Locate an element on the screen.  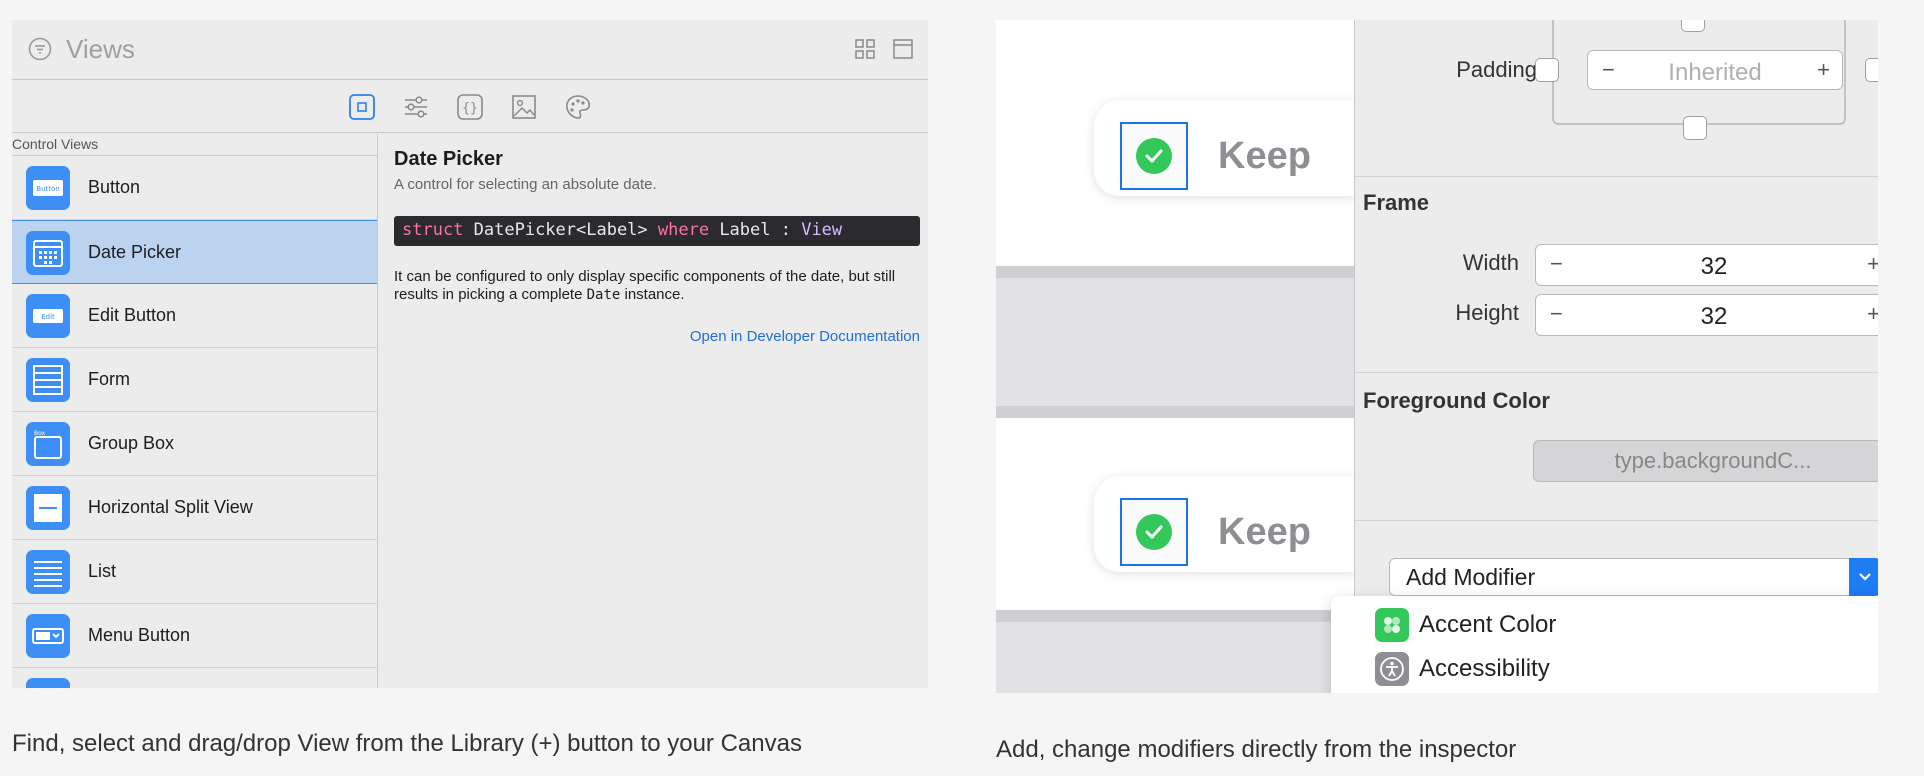
group-box-icon: Box is located at coordinates (48, 444).